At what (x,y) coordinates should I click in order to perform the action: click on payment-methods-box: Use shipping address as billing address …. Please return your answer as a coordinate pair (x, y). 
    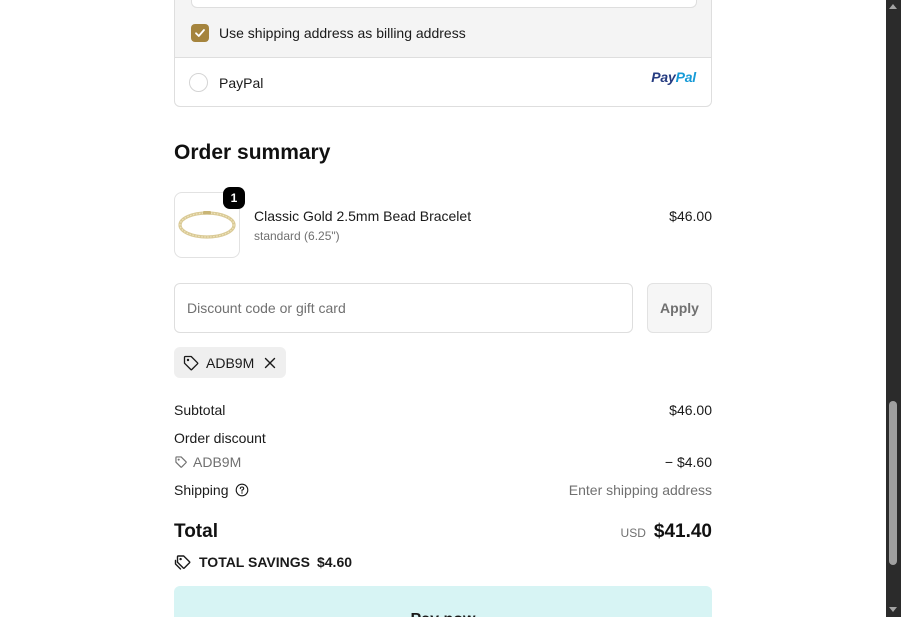
    Looking at the image, I should click on (443, 53).